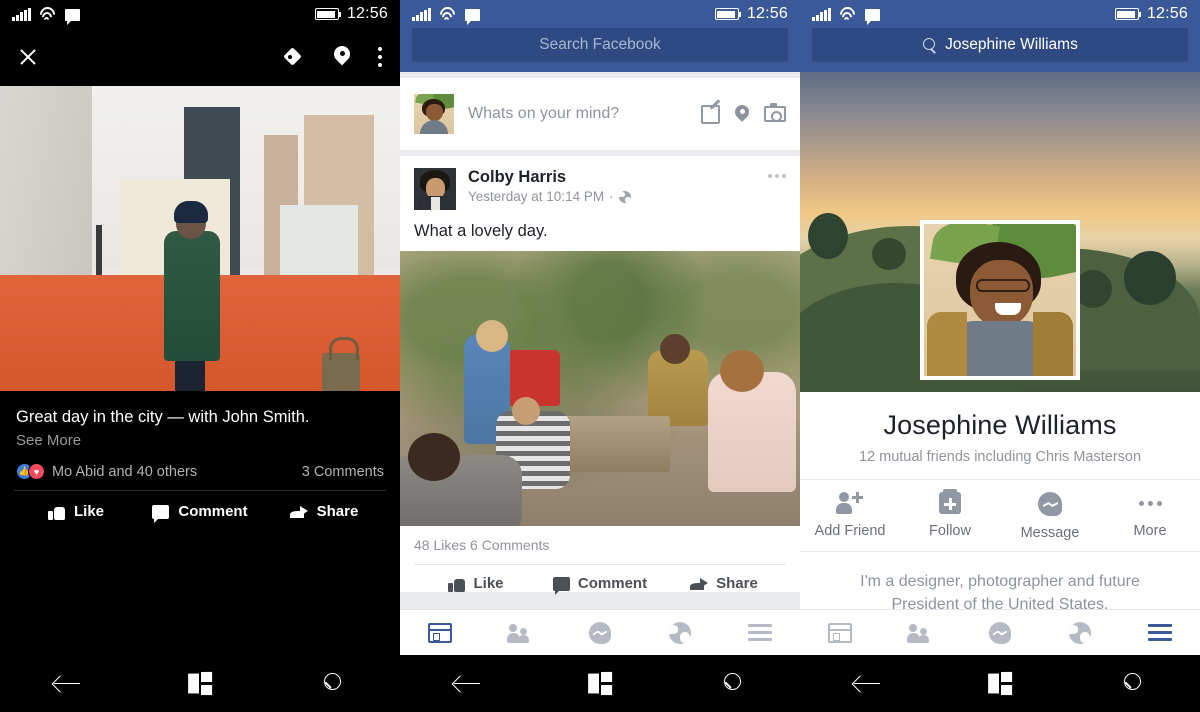 This screenshot has height=712, width=1200. What do you see at coordinates (1050, 516) in the screenshot?
I see `message-button: Message` at bounding box center [1050, 516].